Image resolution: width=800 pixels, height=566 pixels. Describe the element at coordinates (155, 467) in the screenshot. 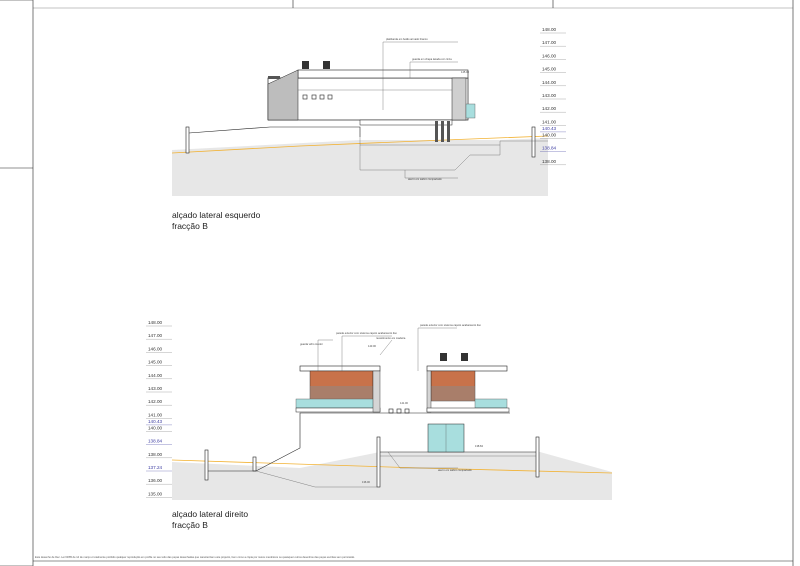

I see `level-label: 137.24` at that location.